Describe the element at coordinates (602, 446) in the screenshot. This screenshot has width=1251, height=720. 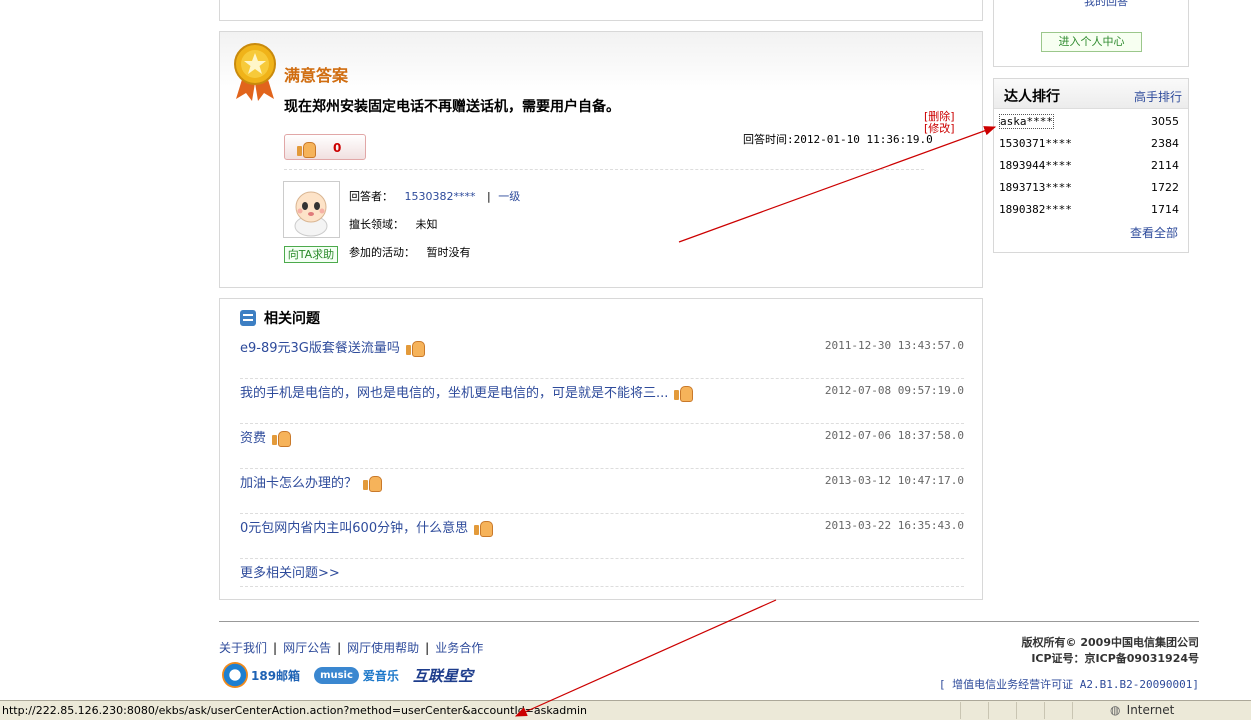
I see `related-question-row: 资费 2012-07-06 18:37:58.0` at that location.